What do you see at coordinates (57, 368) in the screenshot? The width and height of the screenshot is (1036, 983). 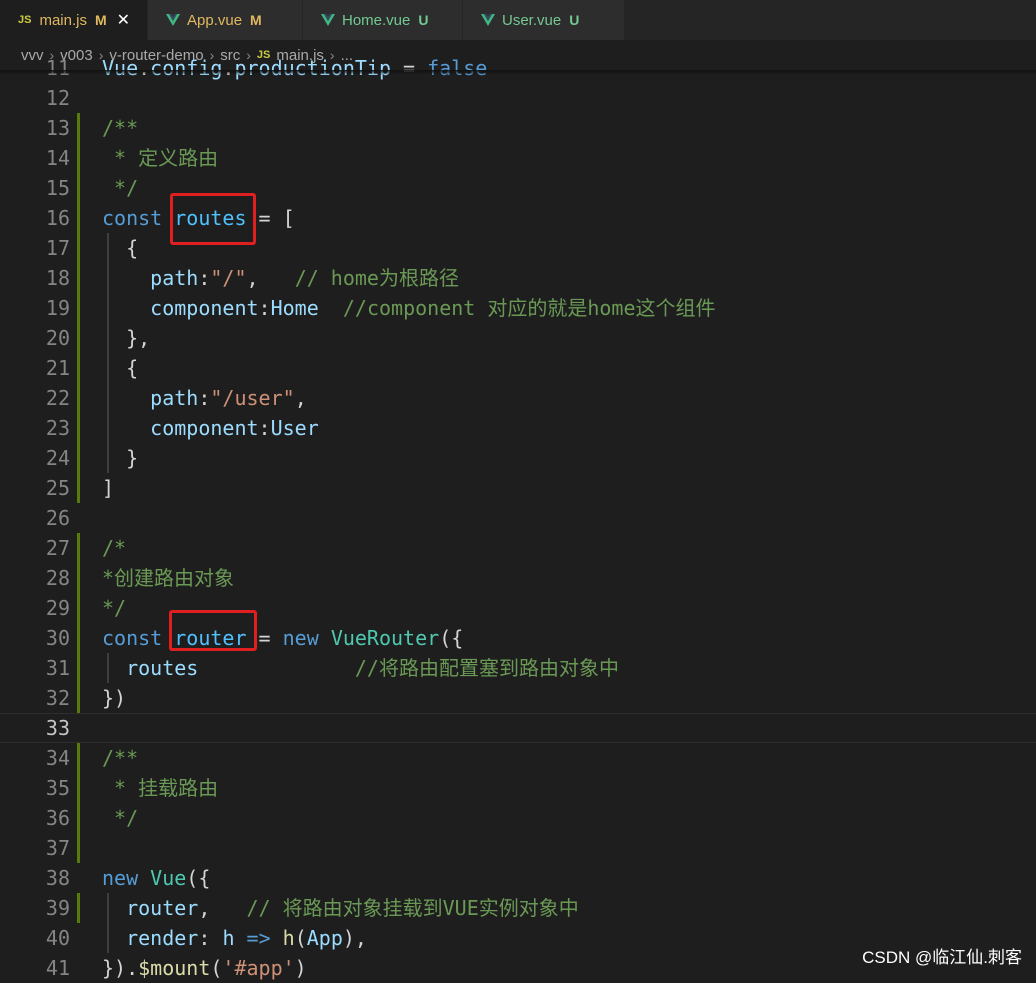 I see `line-number: 21` at bounding box center [57, 368].